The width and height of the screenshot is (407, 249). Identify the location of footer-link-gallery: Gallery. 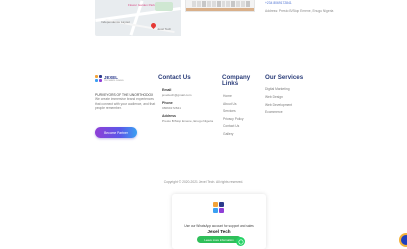
(228, 134).